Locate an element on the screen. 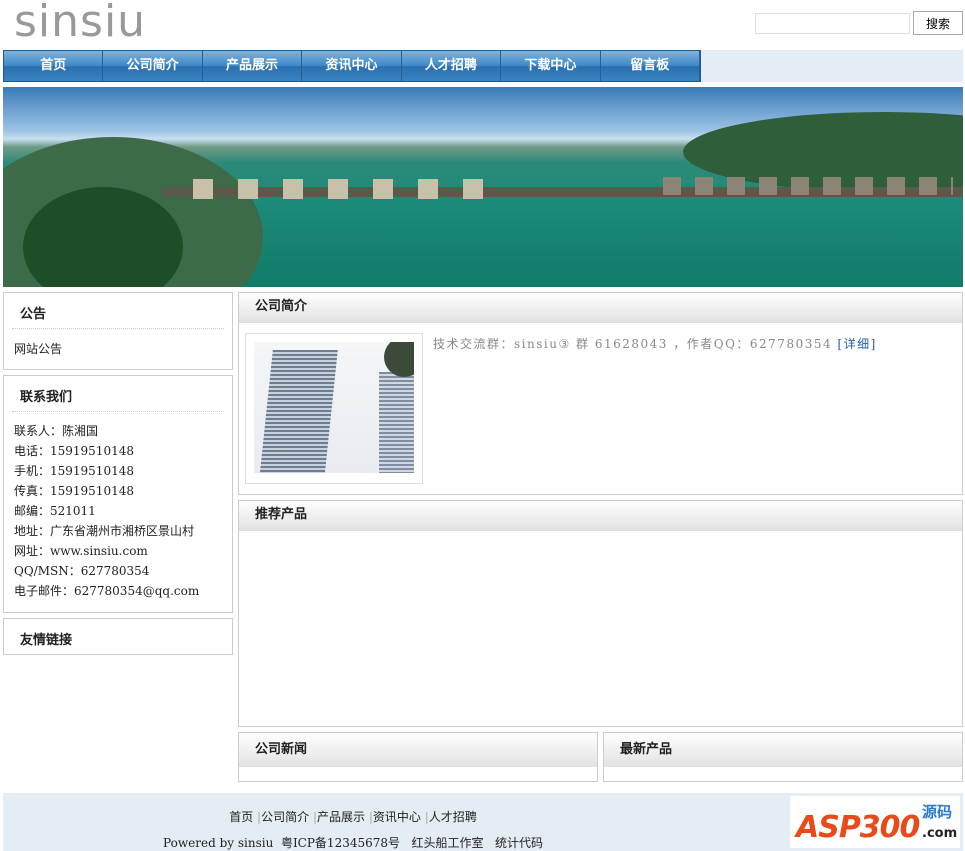 The width and height of the screenshot is (965, 851). nav-bar: 首页 公司简介 产品展示 资讯中心 人才招聘 下载中心 留言板 is located at coordinates (483, 66).